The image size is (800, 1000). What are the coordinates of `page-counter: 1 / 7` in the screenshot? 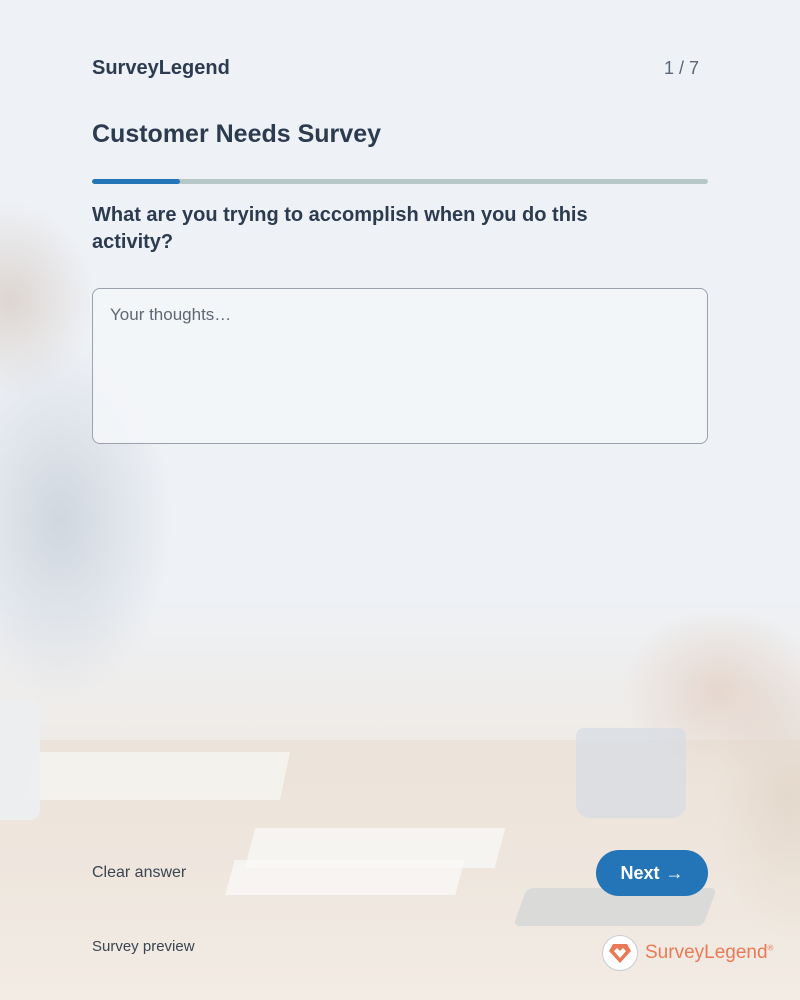 It's located at (681, 68).